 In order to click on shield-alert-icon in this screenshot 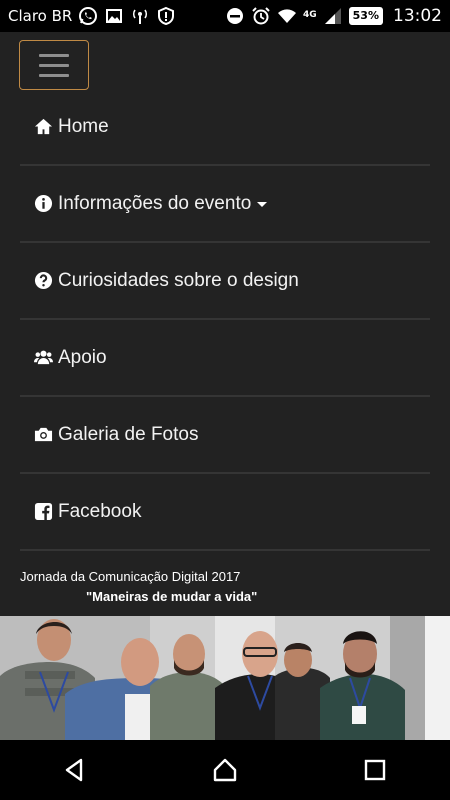, I will do `click(166, 16)`.